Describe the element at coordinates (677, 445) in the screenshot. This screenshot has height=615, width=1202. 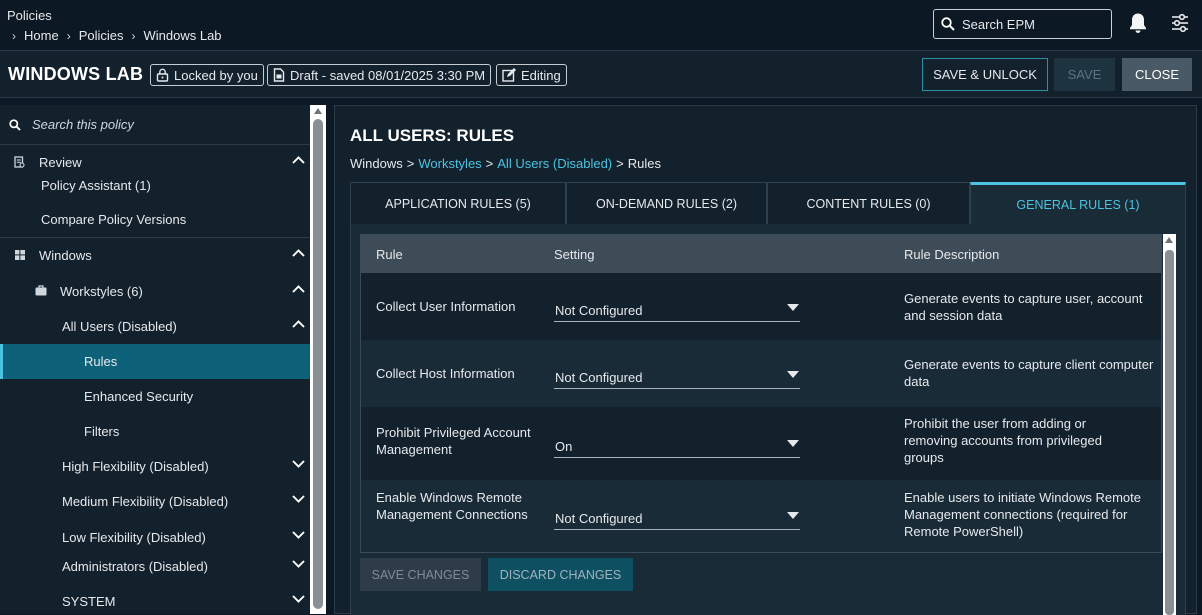
I see `setting-dropdown: On` at that location.